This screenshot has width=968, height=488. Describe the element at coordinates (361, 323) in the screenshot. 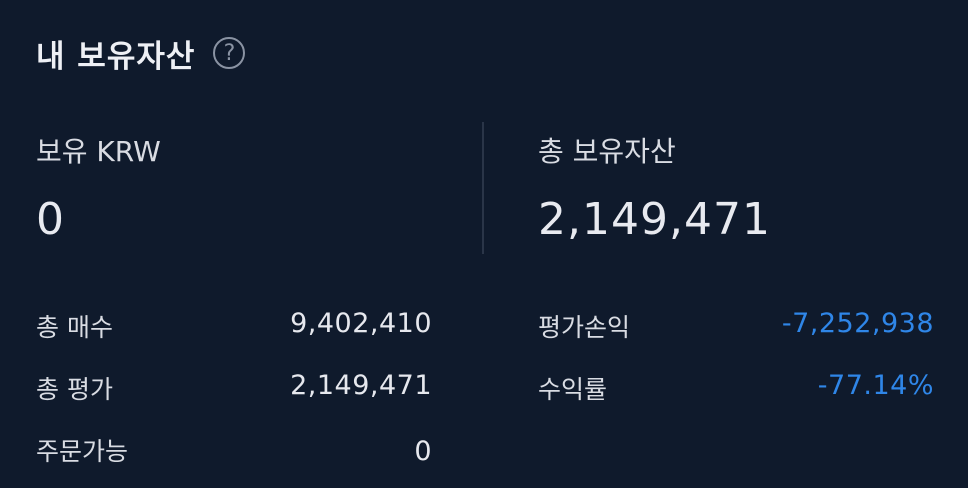

I see `total-buy-value: 9,402,410` at that location.